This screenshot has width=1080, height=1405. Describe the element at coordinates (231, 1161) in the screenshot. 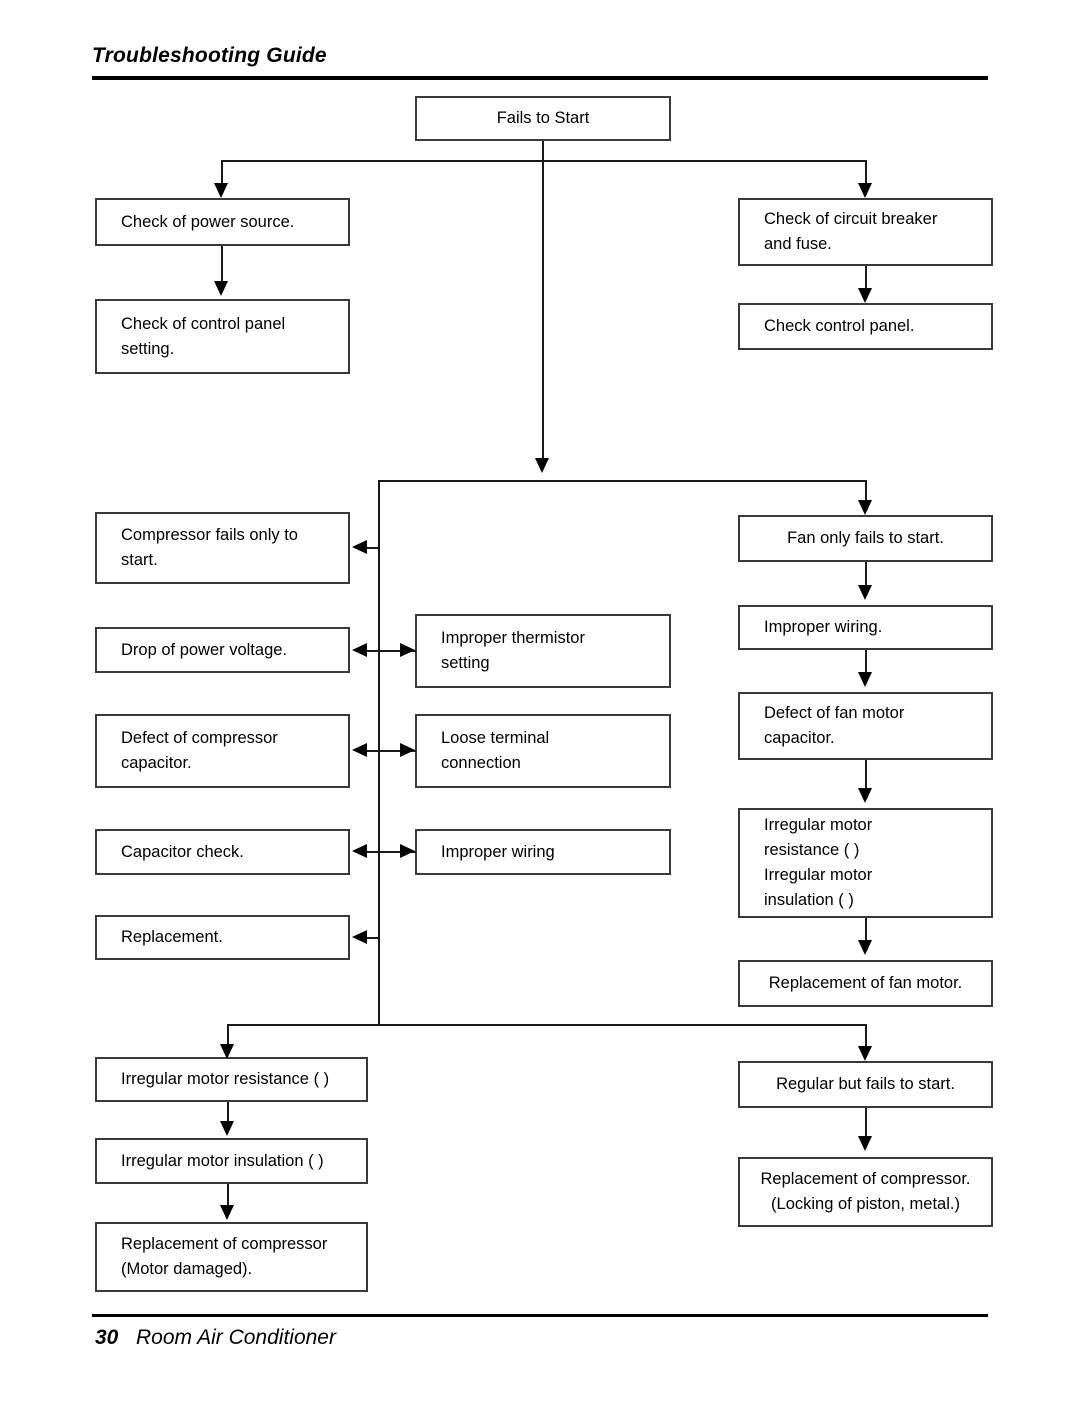

I see `flow-node-irregular-motor-insulation: Irregular motor insulation ( )` at that location.